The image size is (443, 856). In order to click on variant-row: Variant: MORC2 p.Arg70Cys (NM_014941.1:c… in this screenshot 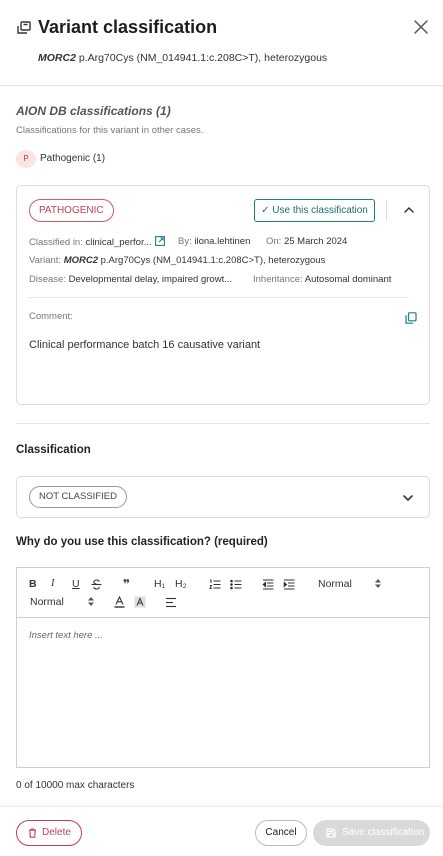, I will do `click(177, 260)`.